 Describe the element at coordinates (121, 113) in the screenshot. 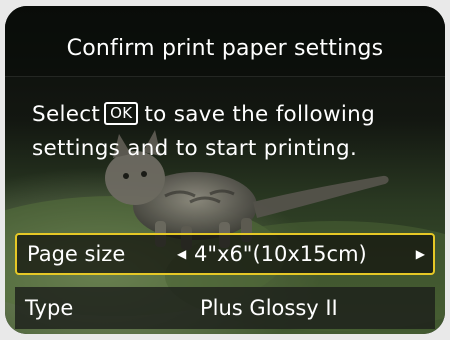

I see `ok-key-icon: OK` at that location.